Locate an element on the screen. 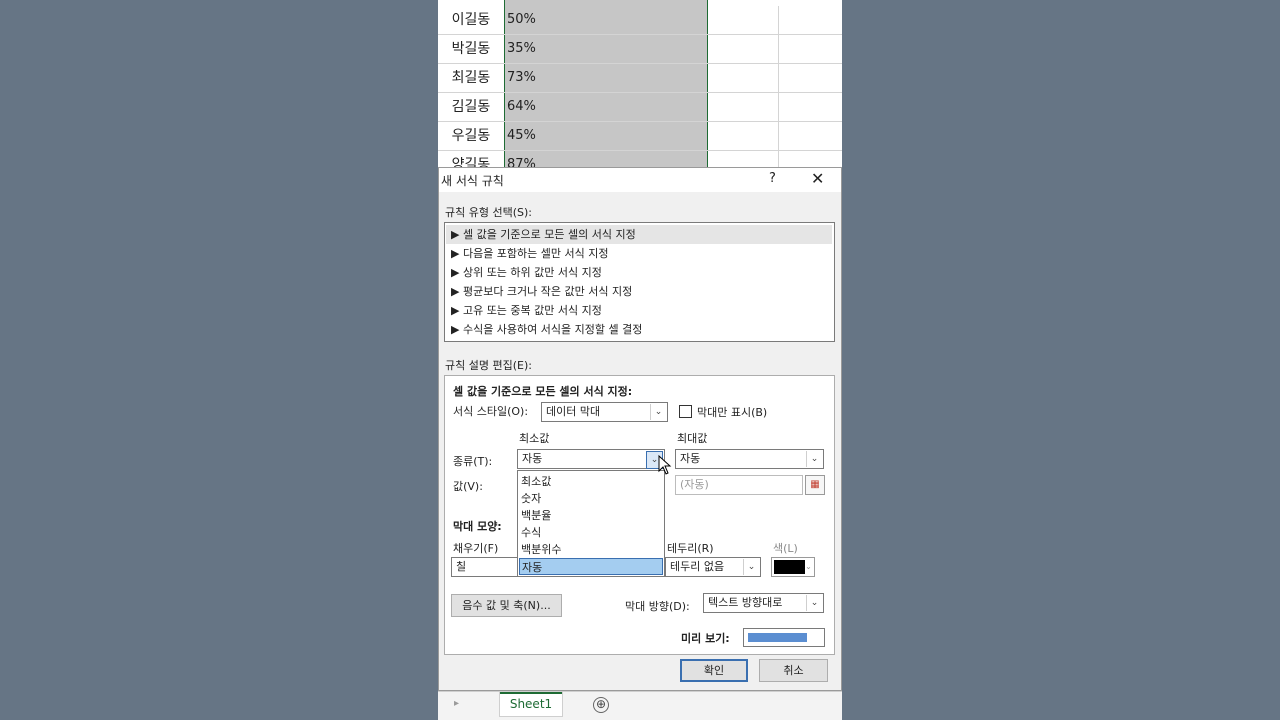 Image resolution: width=1280 pixels, height=720 pixels. ok-button: 확인 is located at coordinates (714, 670).